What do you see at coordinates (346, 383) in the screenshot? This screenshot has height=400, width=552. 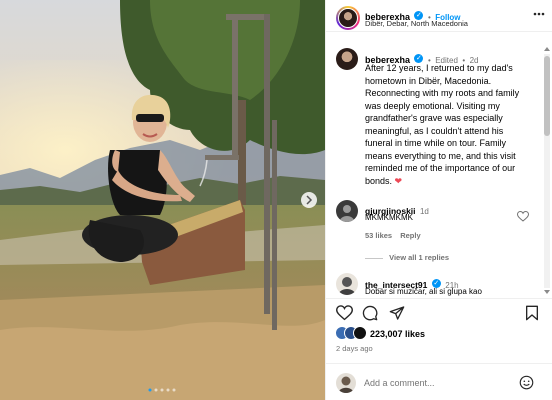 I see `current-user-avatar` at bounding box center [346, 383].